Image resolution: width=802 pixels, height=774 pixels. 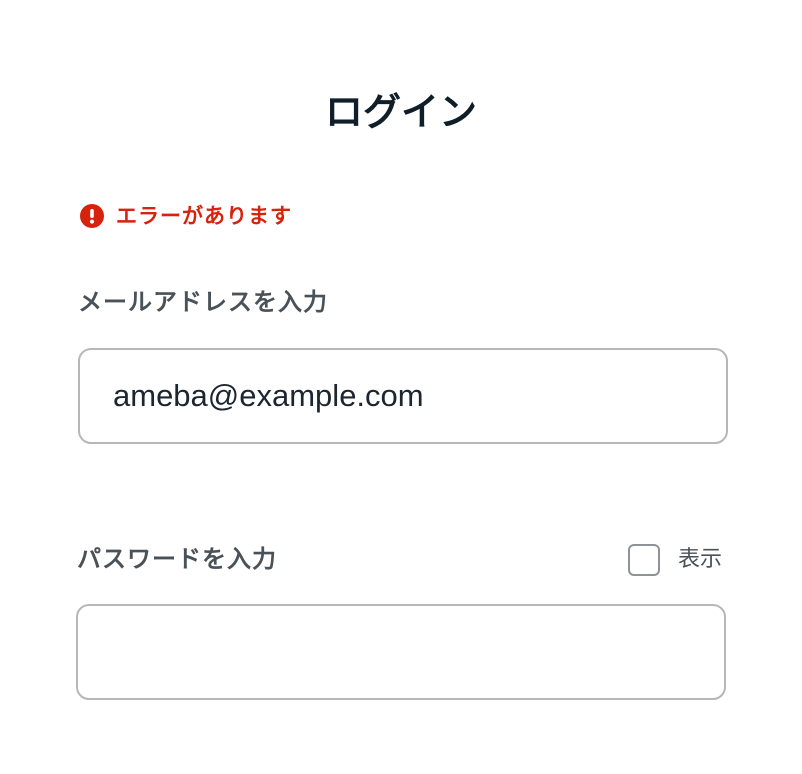 I want to click on error-text: エラーがあります, so click(x=204, y=216).